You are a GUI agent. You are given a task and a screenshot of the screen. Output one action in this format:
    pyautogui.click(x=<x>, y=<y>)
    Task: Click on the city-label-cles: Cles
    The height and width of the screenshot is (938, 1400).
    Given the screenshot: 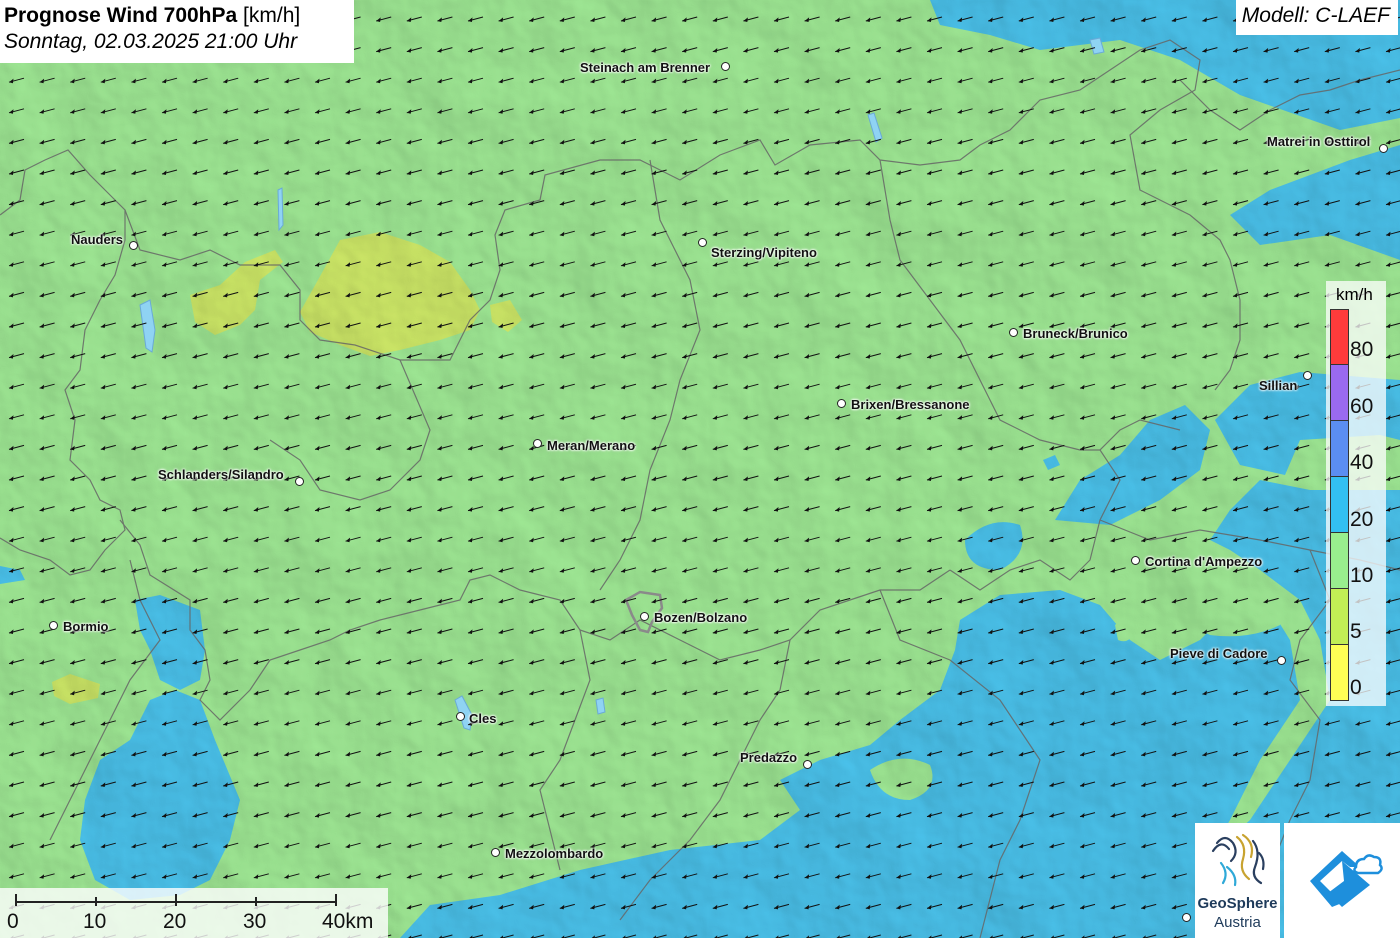 What is the action you would take?
    pyautogui.click(x=482, y=718)
    